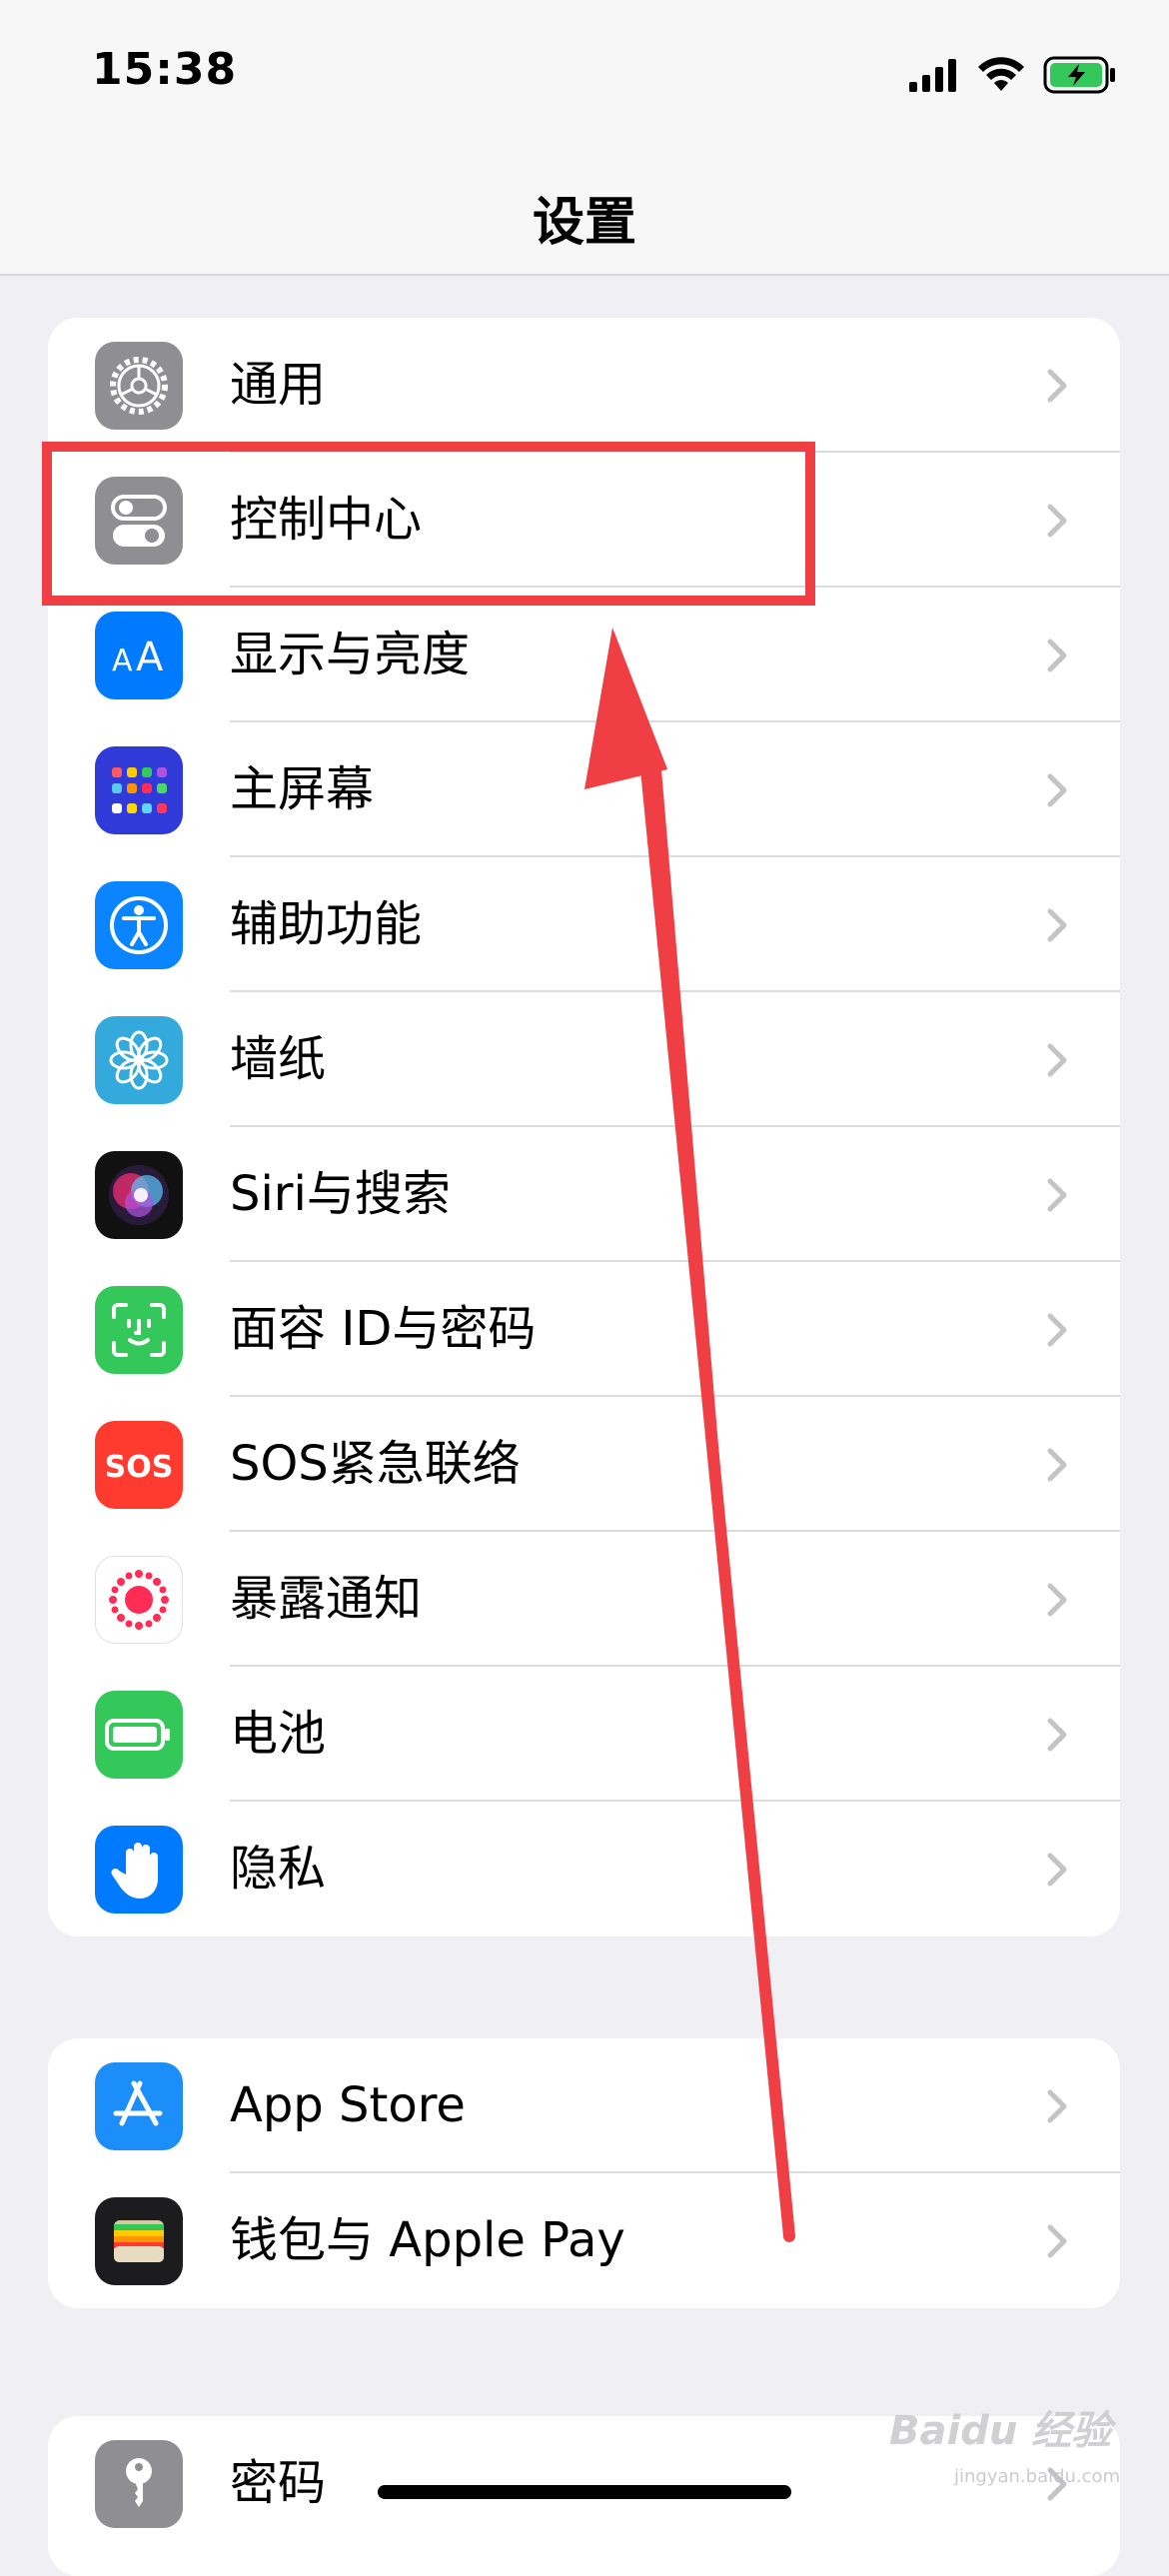 The width and height of the screenshot is (1169, 2576). Describe the element at coordinates (1037, 2476) in the screenshot. I see `watermark-sub: jingyan.baidu.com` at that location.